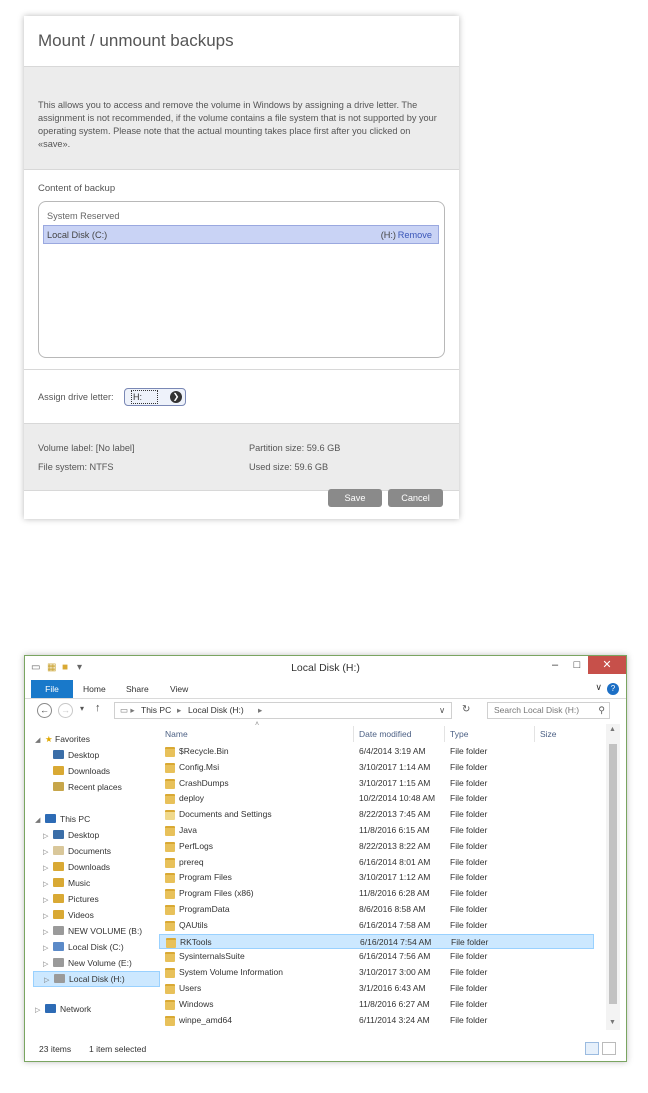 The height and width of the screenshot is (1093, 648). What do you see at coordinates (577, 665) in the screenshot?
I see `maximize-icon: □` at bounding box center [577, 665].